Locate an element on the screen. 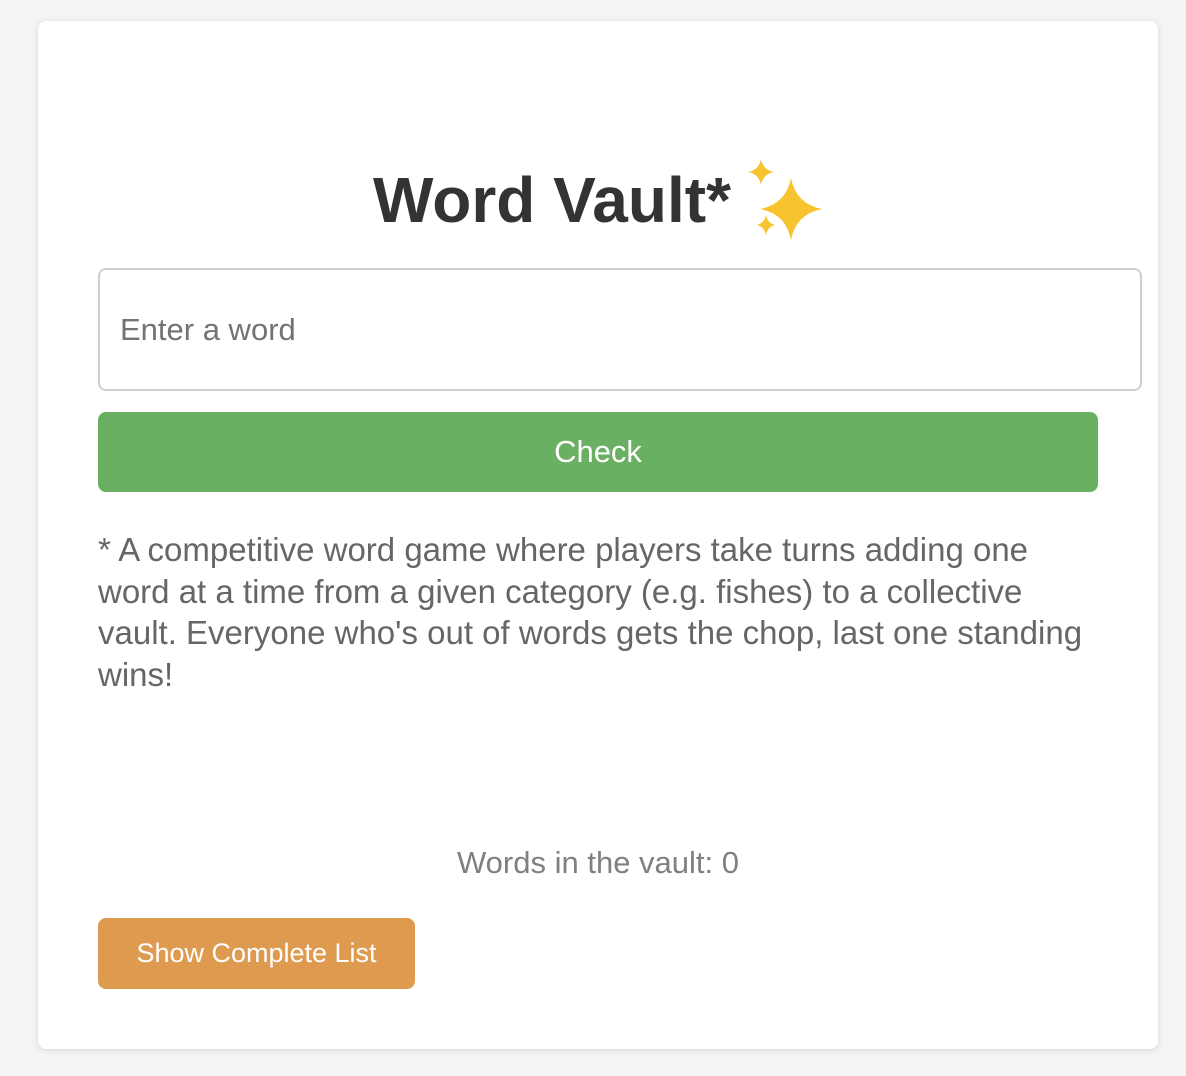 This screenshot has height=1076, width=1186. show-complete-list-button: Show Complete List is located at coordinates (256, 953).